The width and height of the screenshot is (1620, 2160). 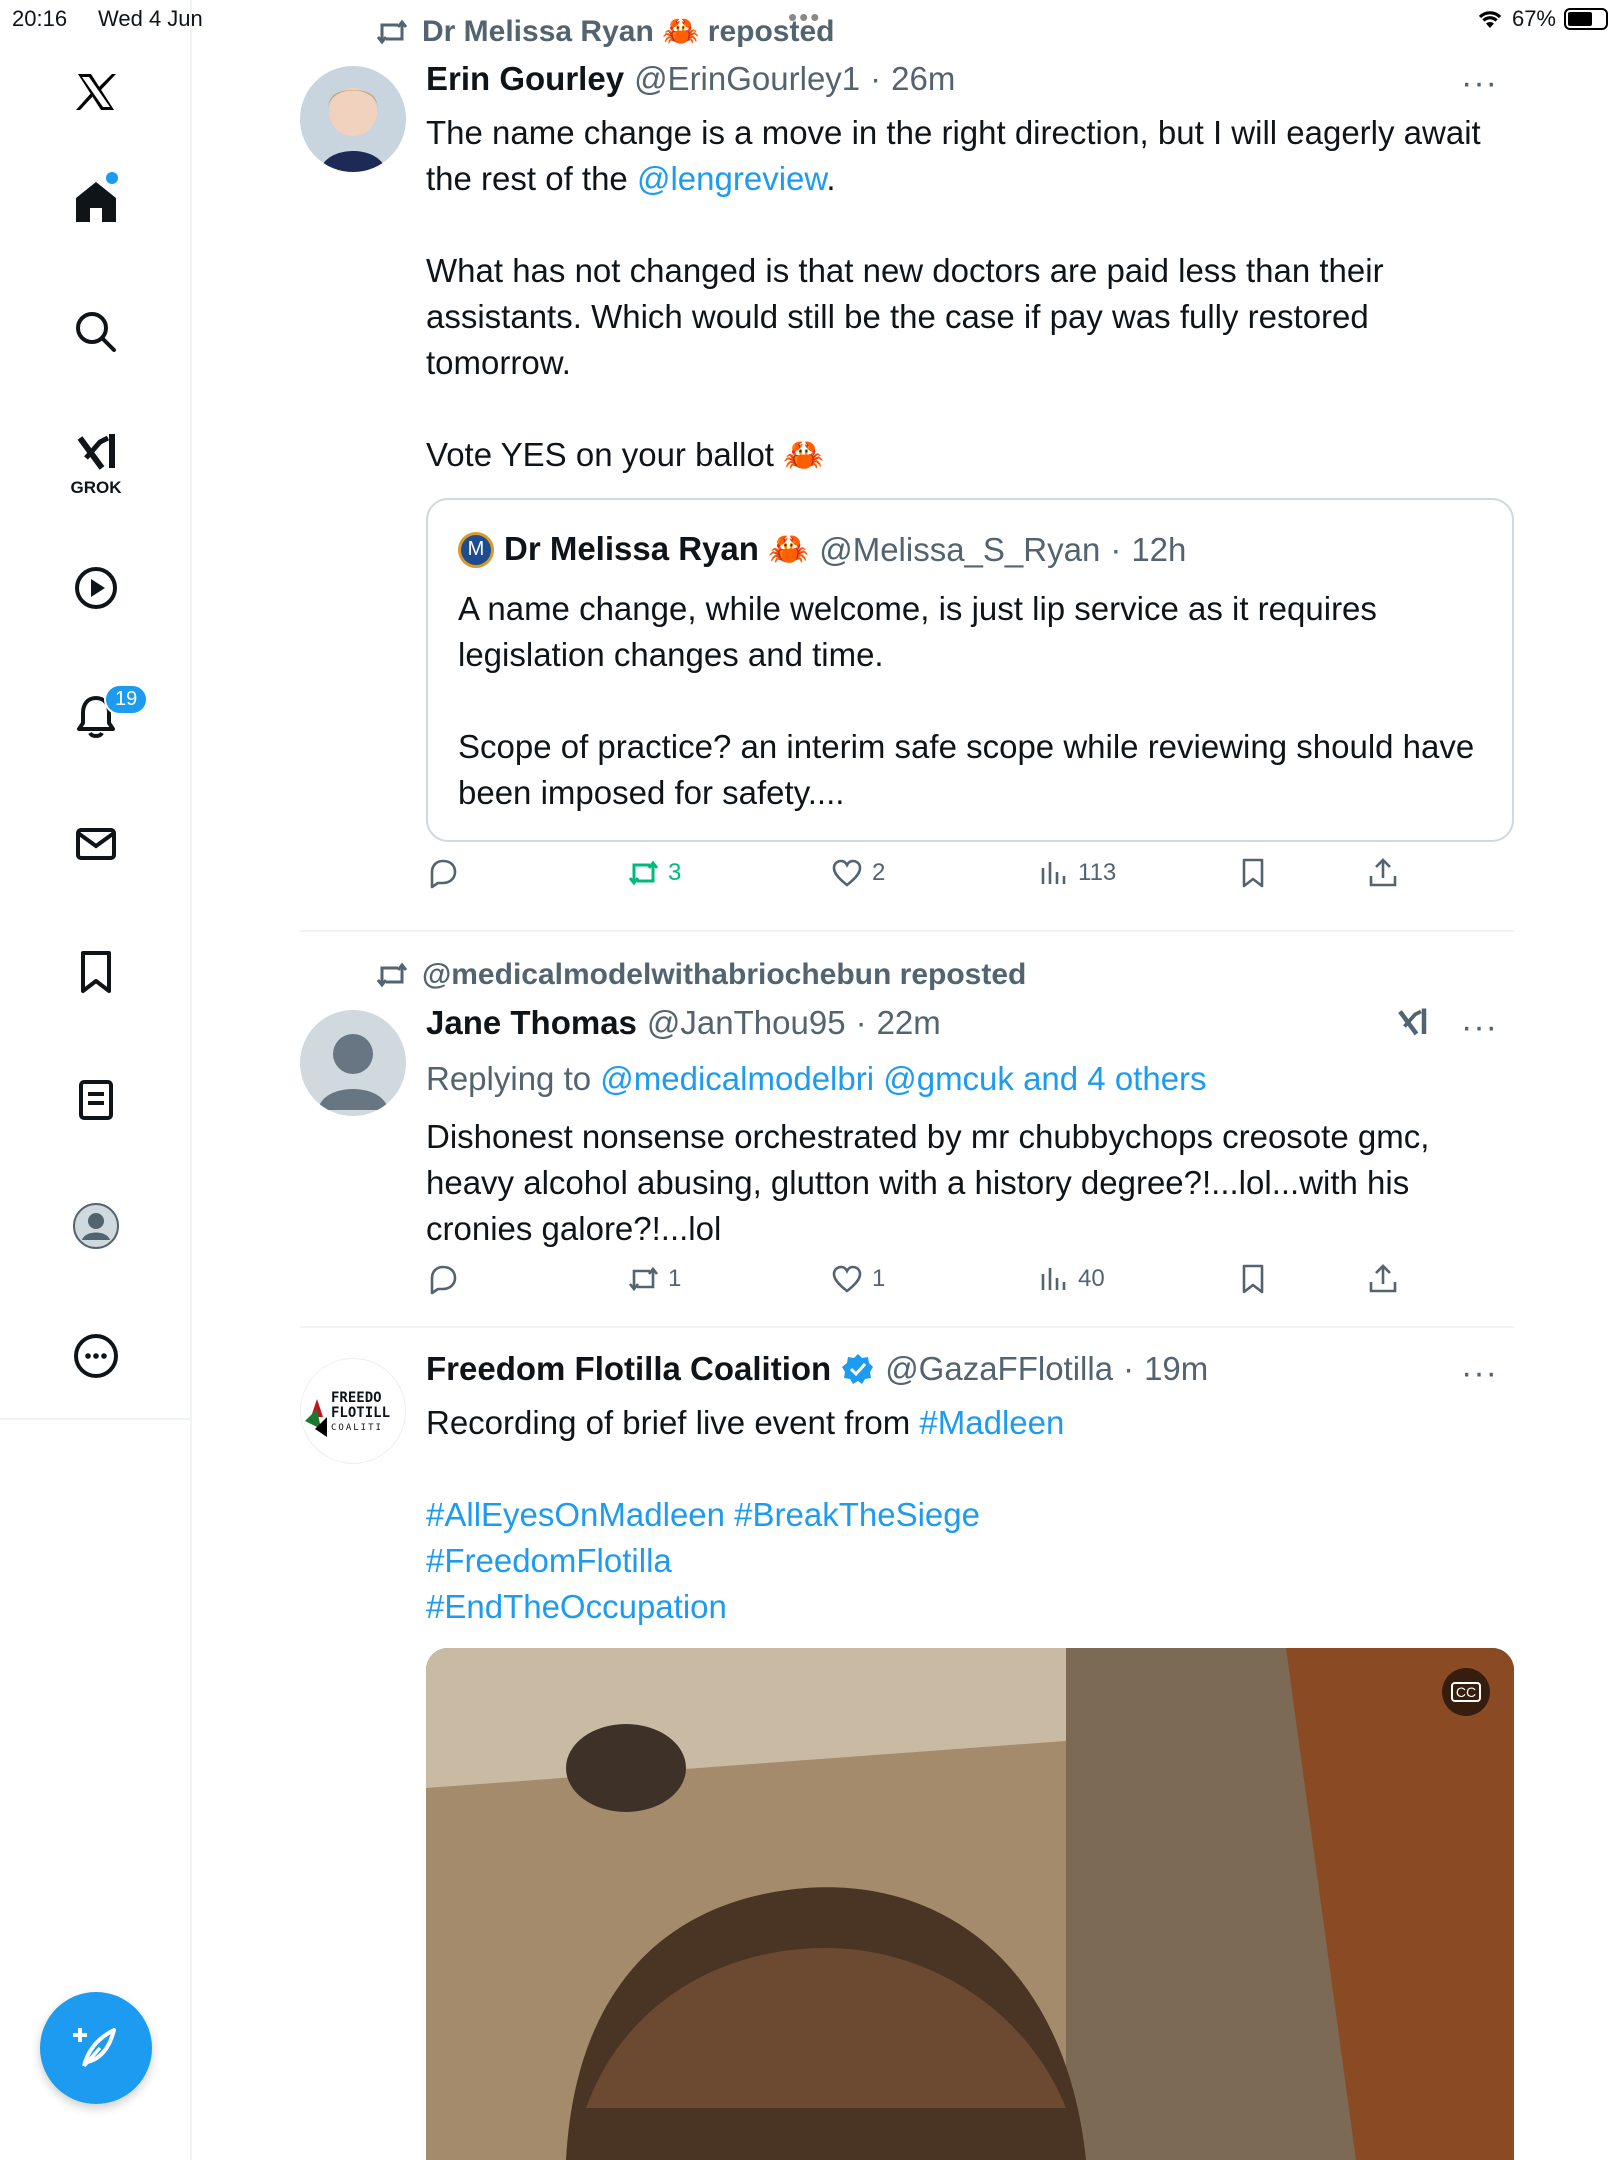 I want to click on profile-icon, so click(x=96, y=1226).